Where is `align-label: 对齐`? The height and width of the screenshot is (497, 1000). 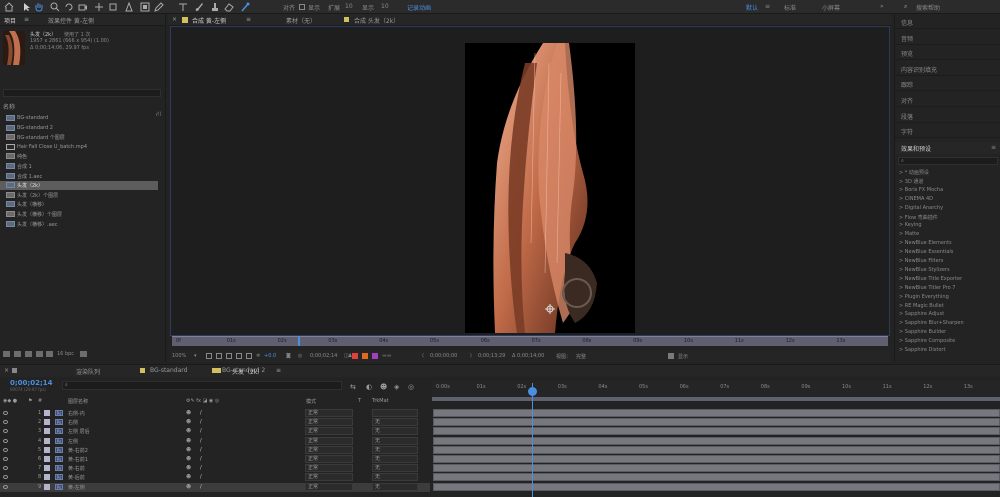
align-label: 对齐 is located at coordinates (289, 7).